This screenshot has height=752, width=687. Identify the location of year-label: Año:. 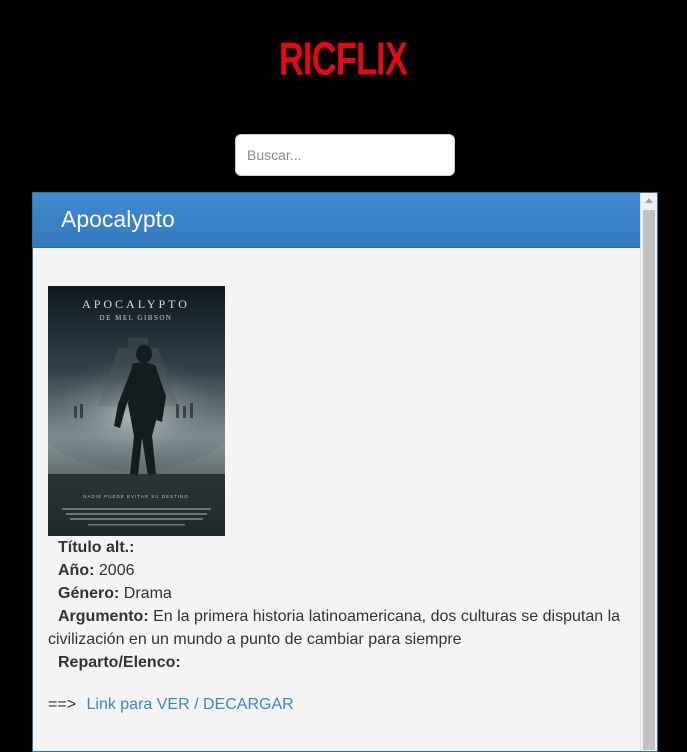
(76, 570).